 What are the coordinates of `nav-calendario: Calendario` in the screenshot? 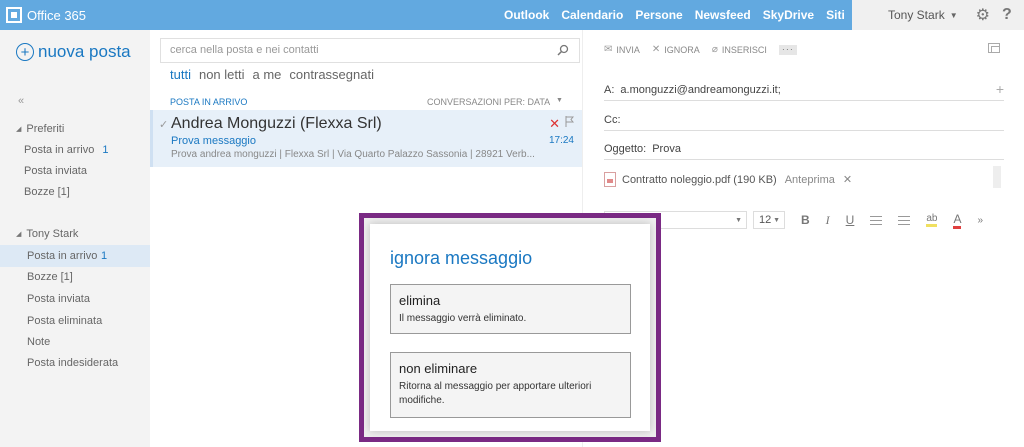 It's located at (592, 15).